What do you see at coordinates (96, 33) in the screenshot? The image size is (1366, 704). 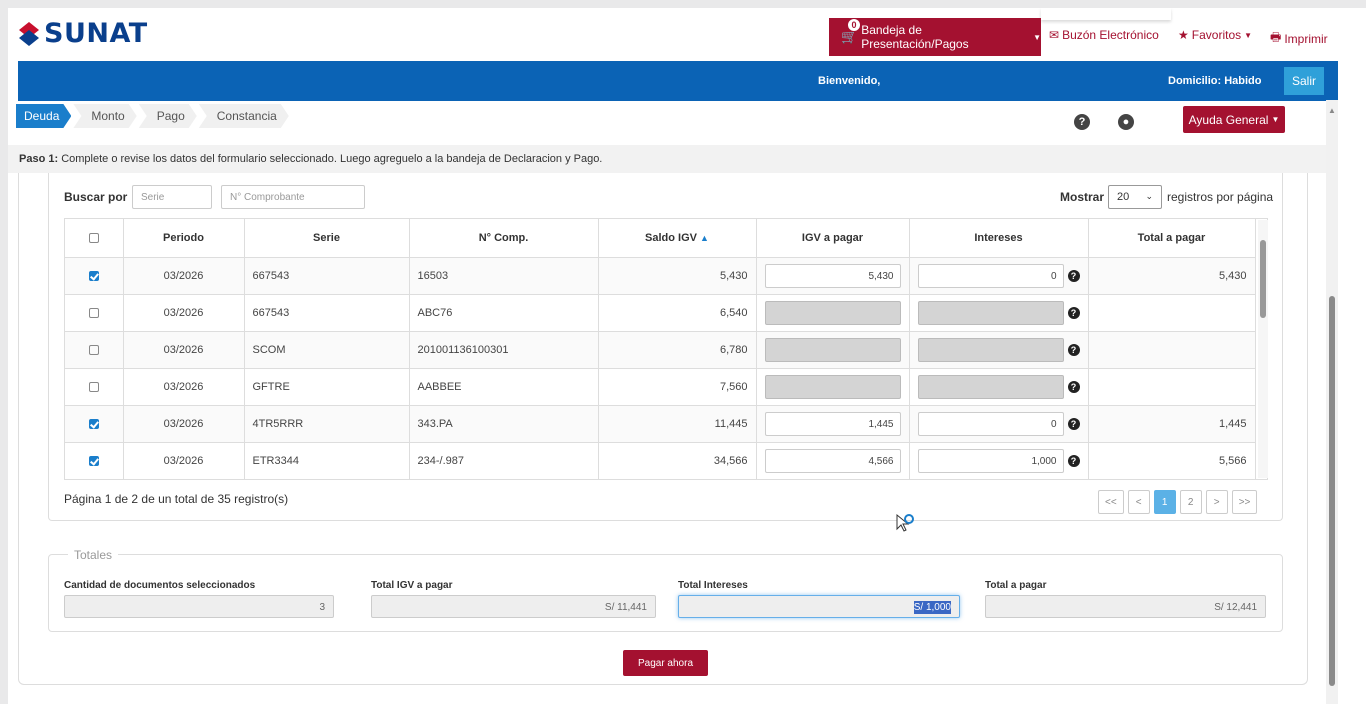 I see `logo-text: SUNAT` at bounding box center [96, 33].